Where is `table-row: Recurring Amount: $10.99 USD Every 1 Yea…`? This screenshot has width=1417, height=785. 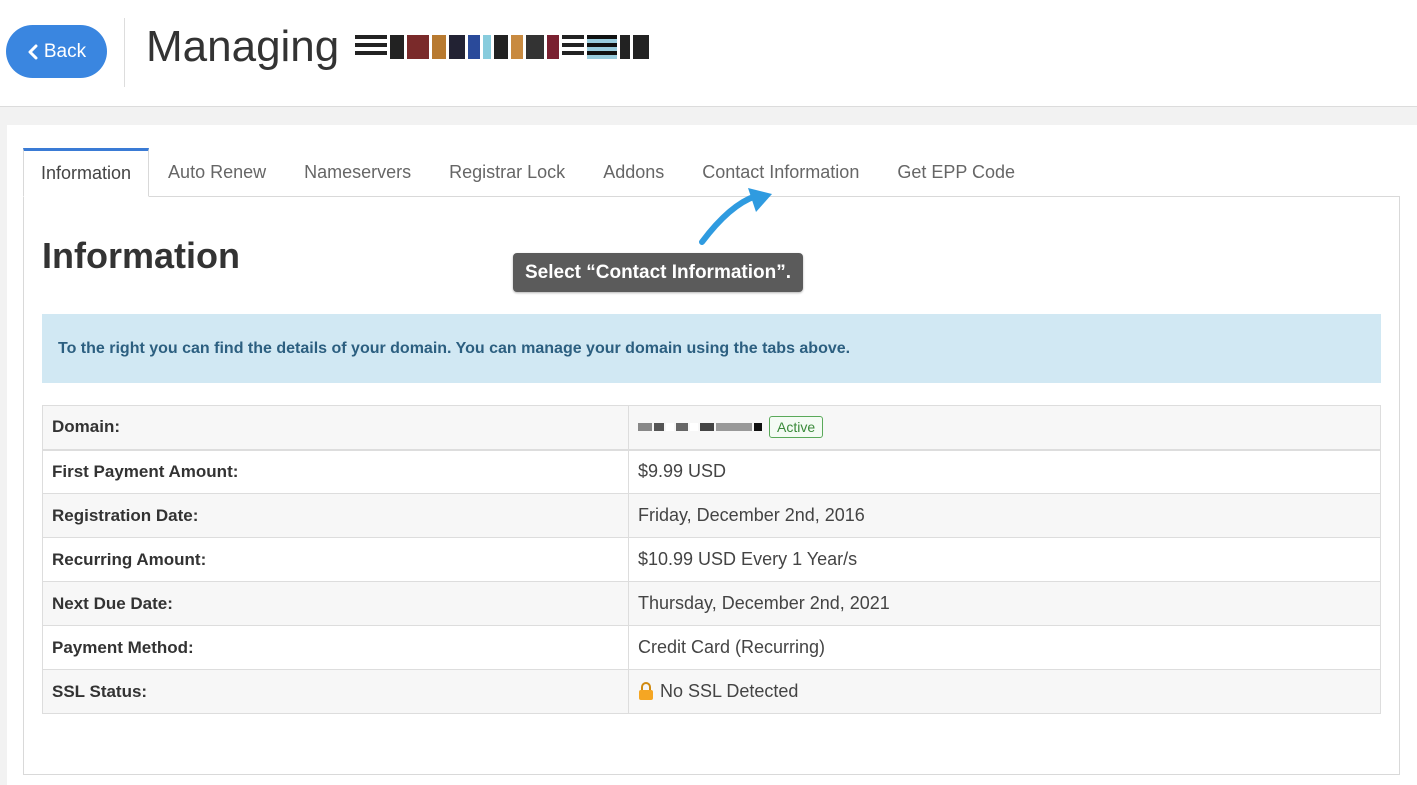 table-row: Recurring Amount: $10.99 USD Every 1 Yea… is located at coordinates (711, 559).